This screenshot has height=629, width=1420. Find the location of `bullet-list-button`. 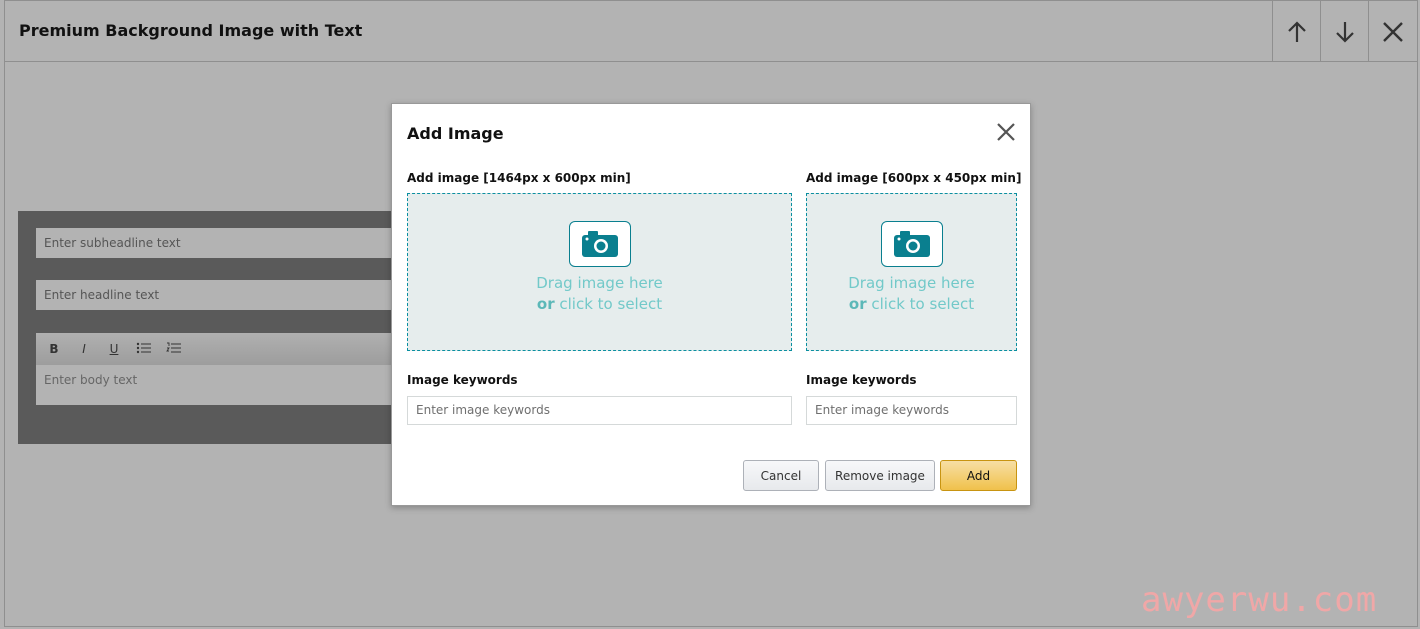

bullet-list-button is located at coordinates (144, 349).